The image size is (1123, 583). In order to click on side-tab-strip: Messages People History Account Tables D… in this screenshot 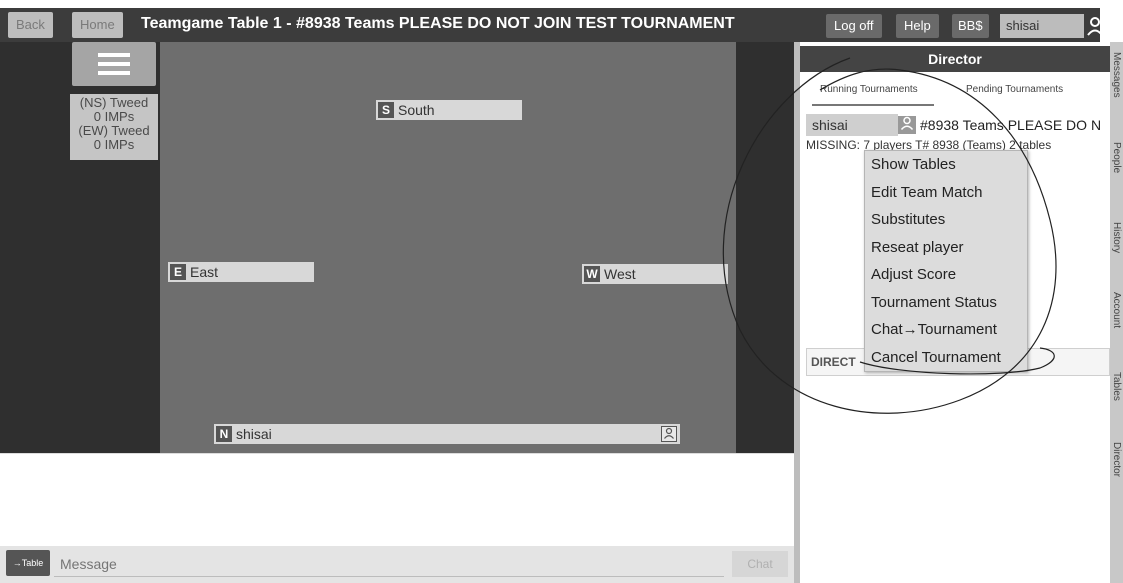, I will do `click(1116, 312)`.